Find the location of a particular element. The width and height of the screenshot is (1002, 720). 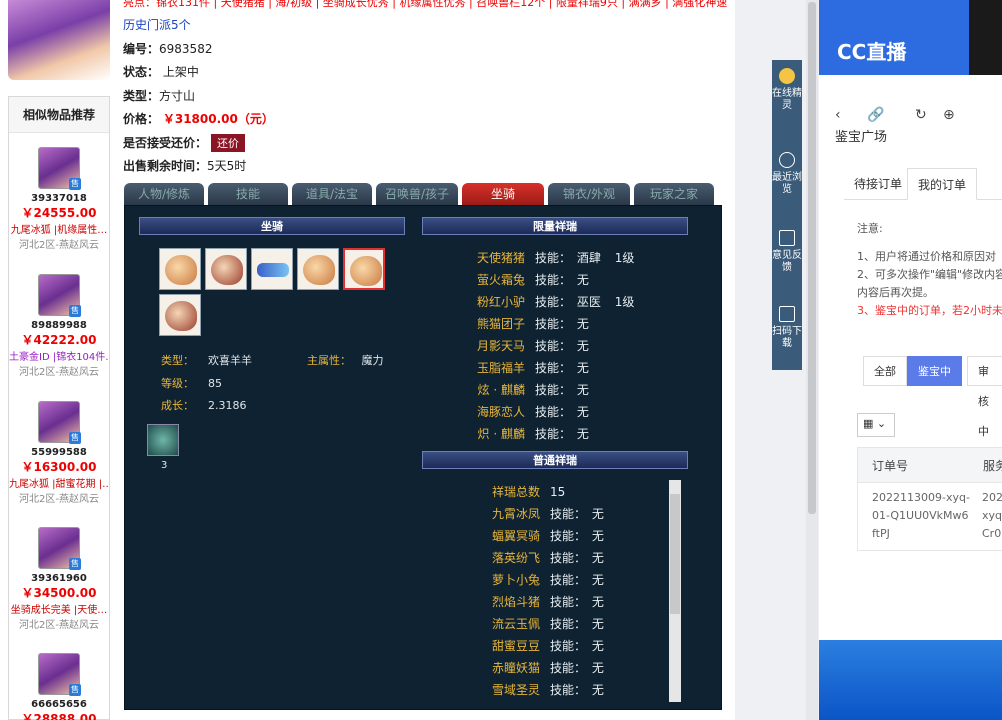

feedback-button: 意见反馈 is located at coordinates (787, 252).